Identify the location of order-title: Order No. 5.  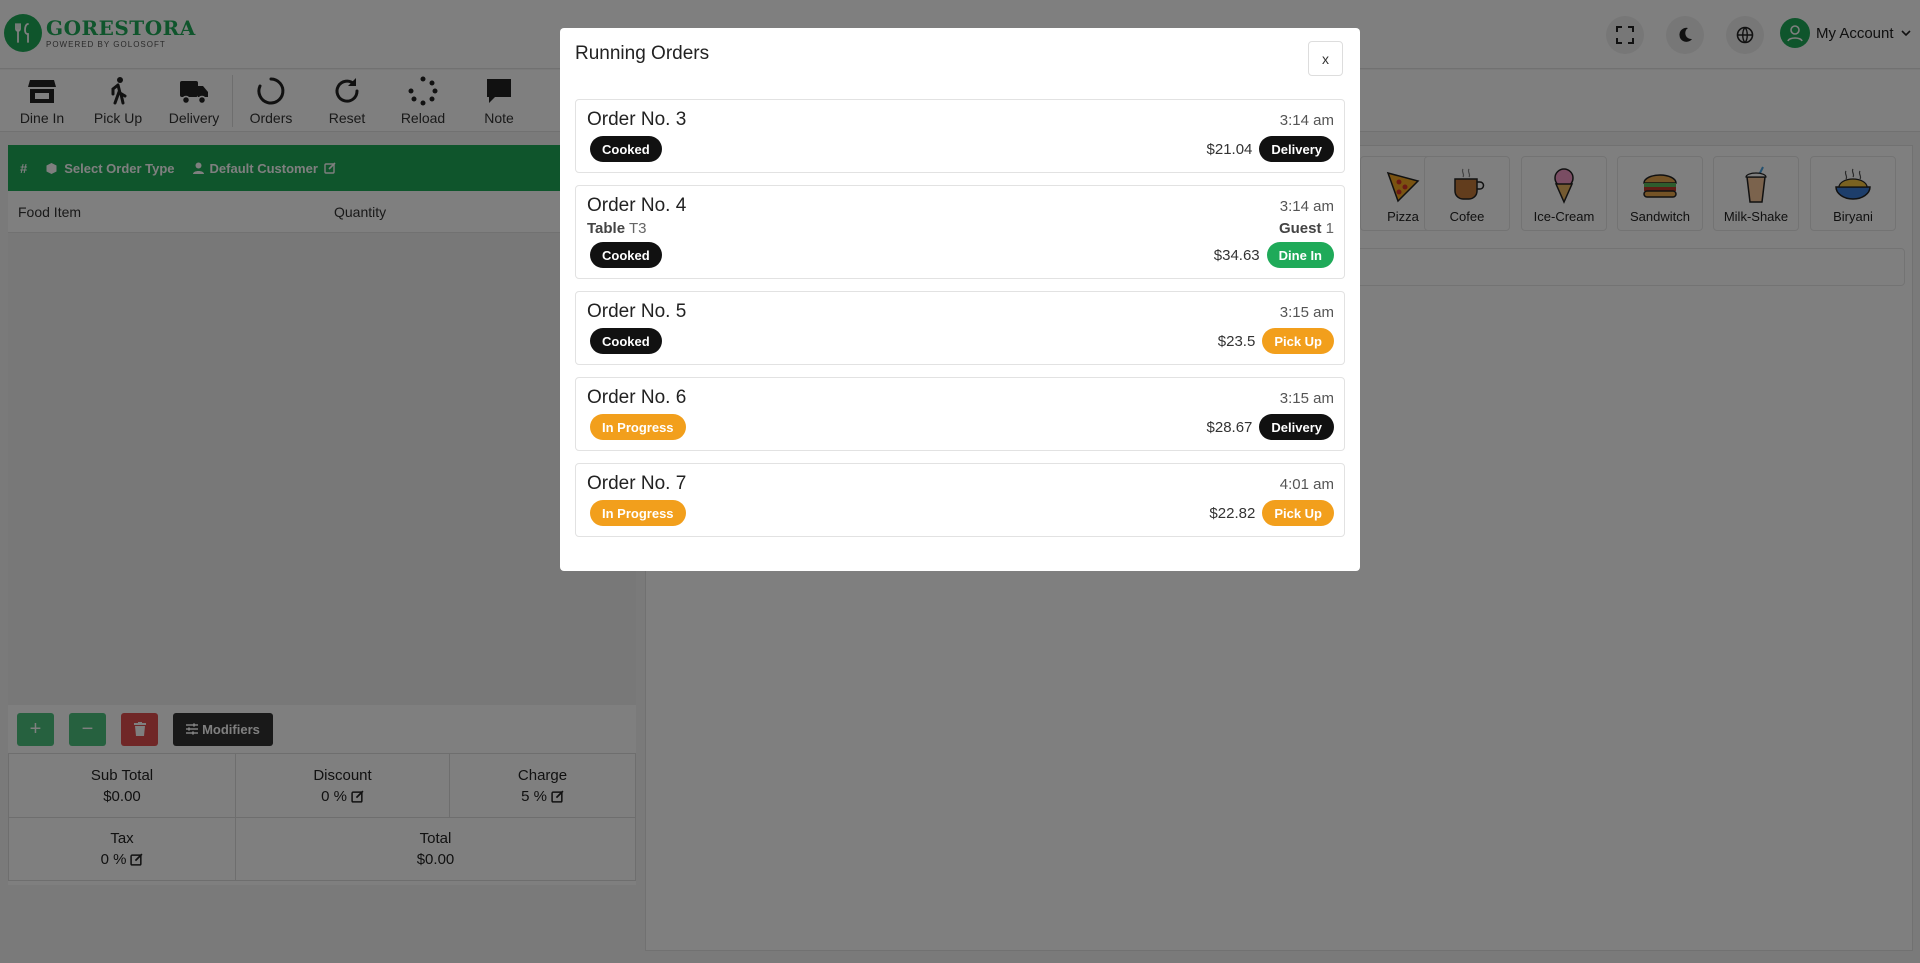
(637, 311).